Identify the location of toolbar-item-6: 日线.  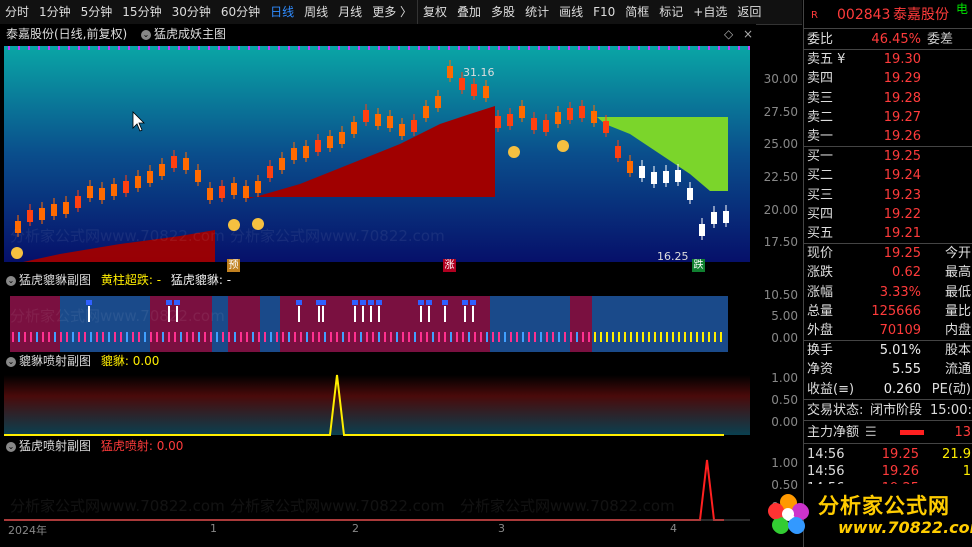
(282, 12).